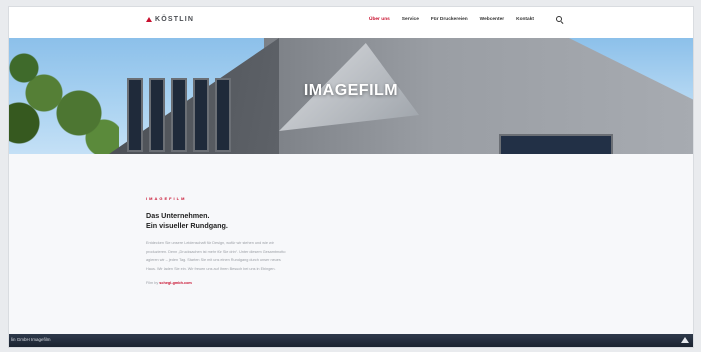 Image resolution: width=701 pixels, height=352 pixels. Describe the element at coordinates (178, 215) in the screenshot. I see `headline-line-1: Das Unternehmen.` at that location.